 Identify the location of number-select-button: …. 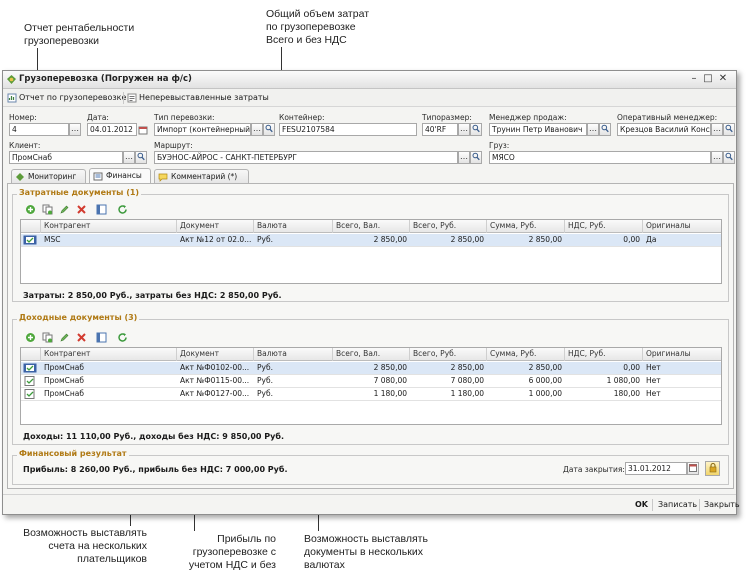
(75, 129).